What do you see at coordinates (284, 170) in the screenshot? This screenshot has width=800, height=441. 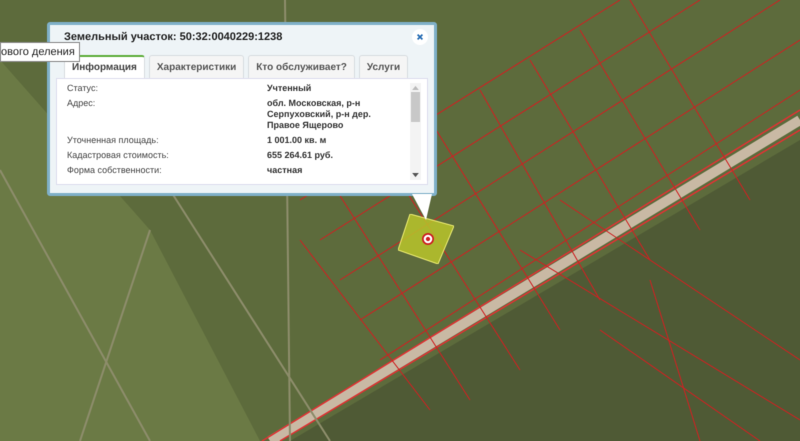 I see `field-value: частная` at bounding box center [284, 170].